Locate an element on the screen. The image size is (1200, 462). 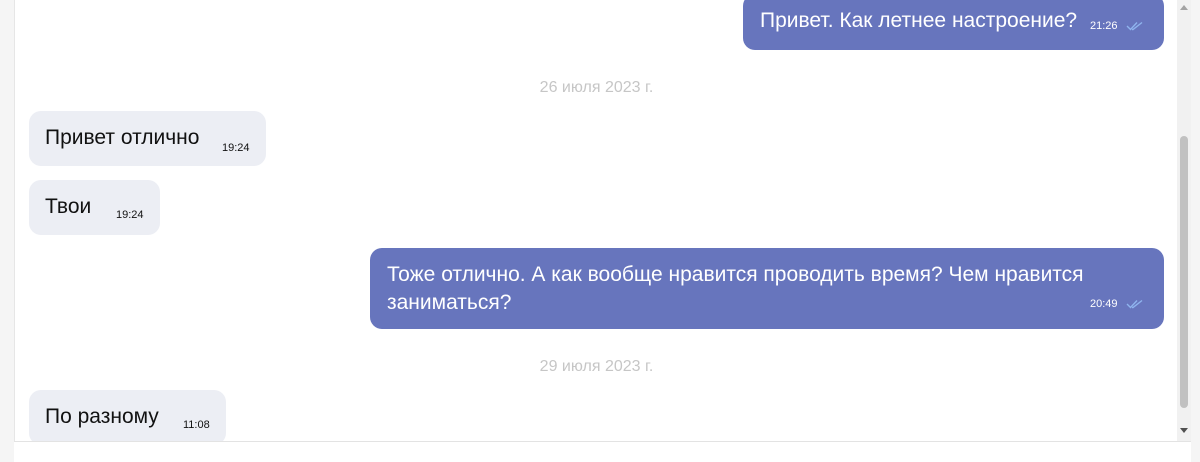
message-time: 11:08 is located at coordinates (196, 425).